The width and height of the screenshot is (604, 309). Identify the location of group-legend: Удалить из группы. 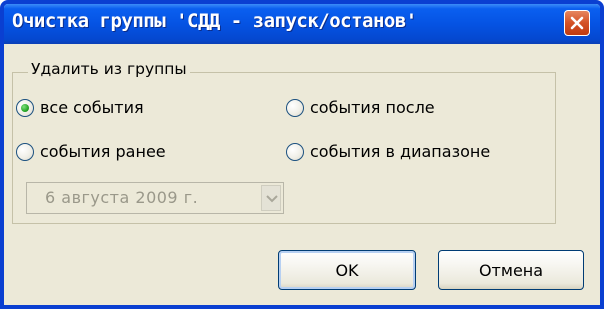
(109, 69).